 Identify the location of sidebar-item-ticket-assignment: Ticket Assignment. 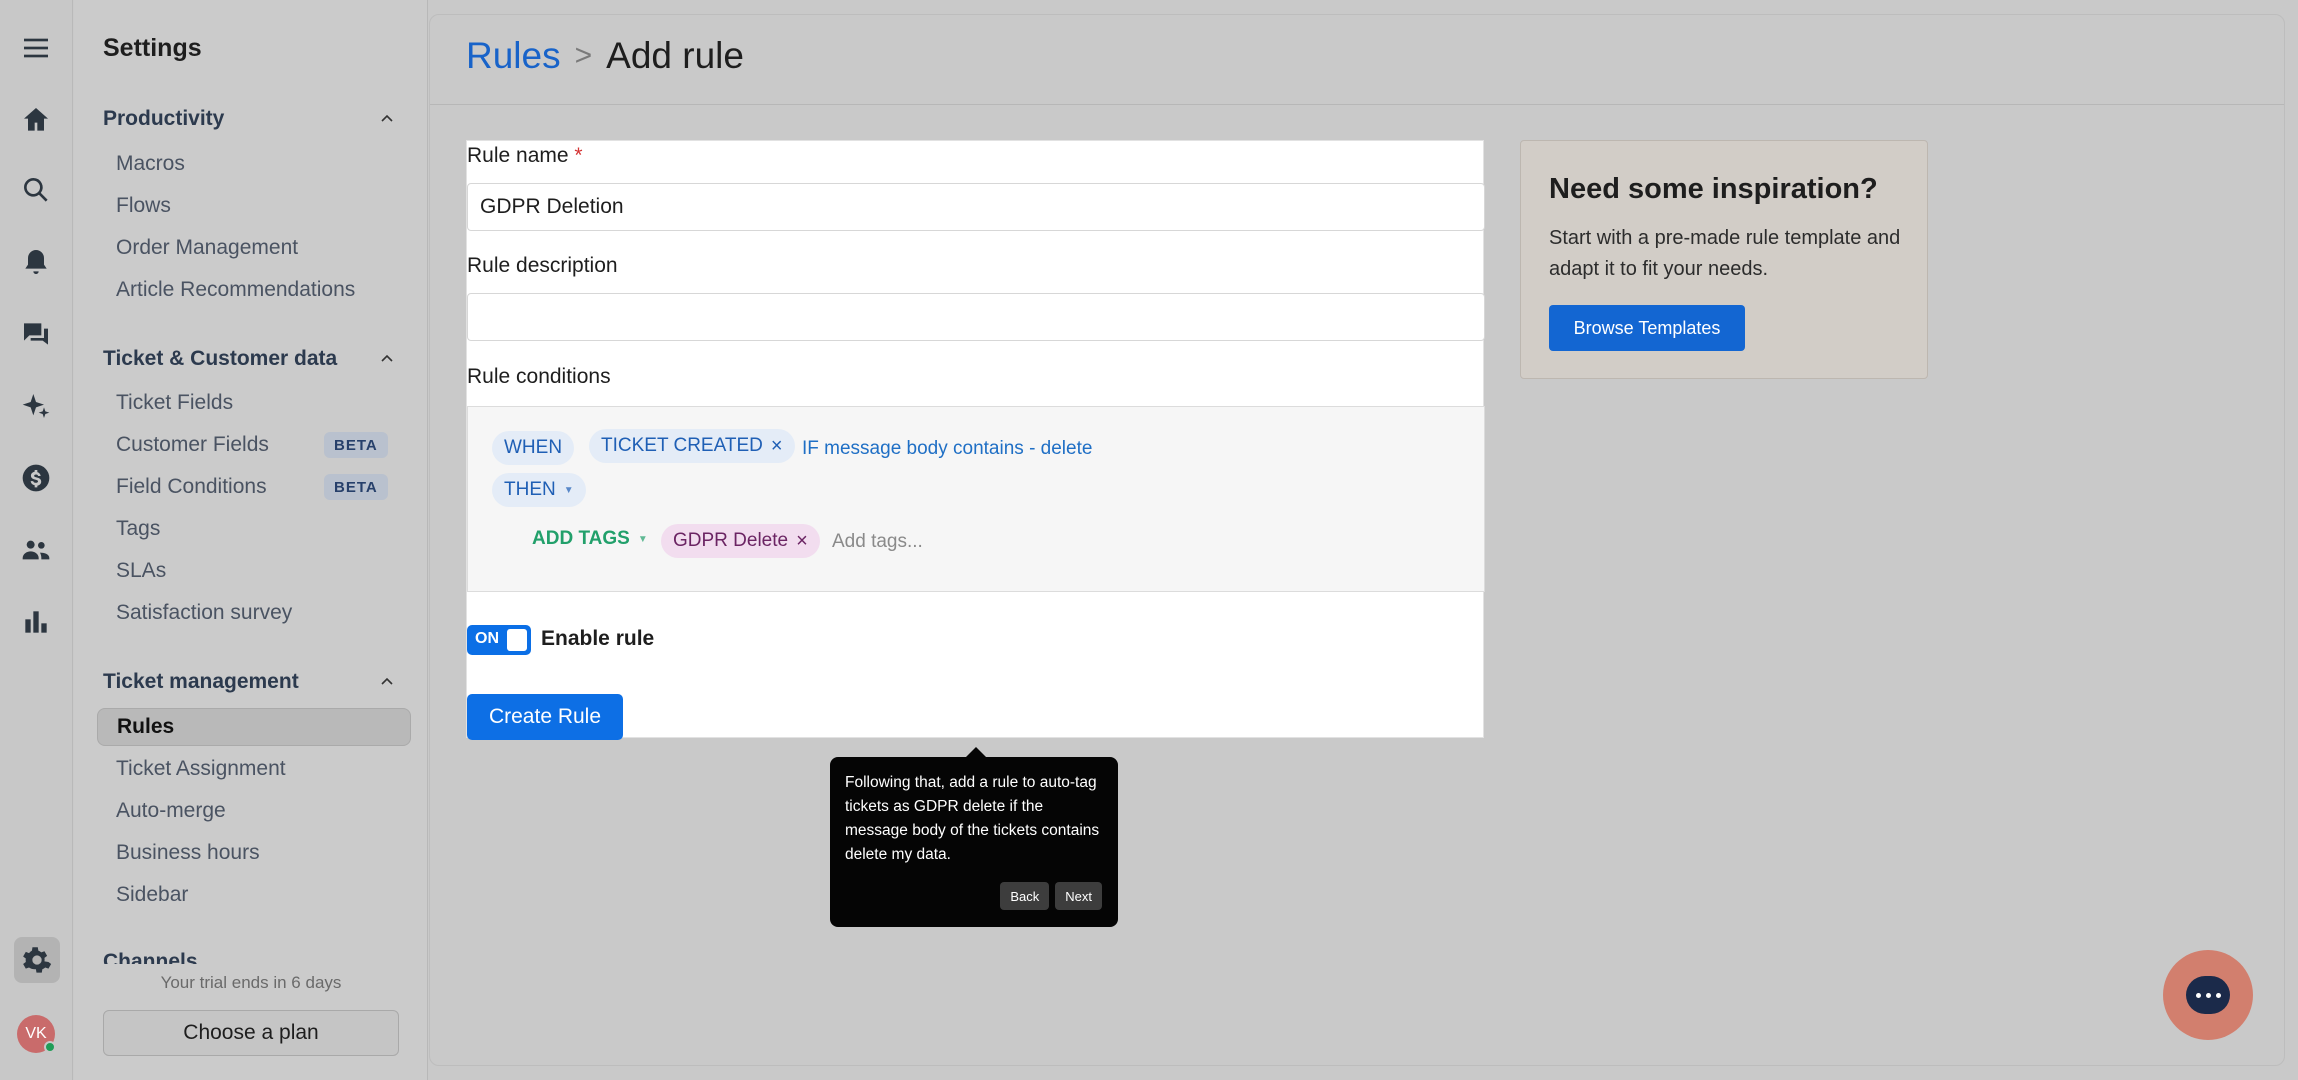
(201, 769).